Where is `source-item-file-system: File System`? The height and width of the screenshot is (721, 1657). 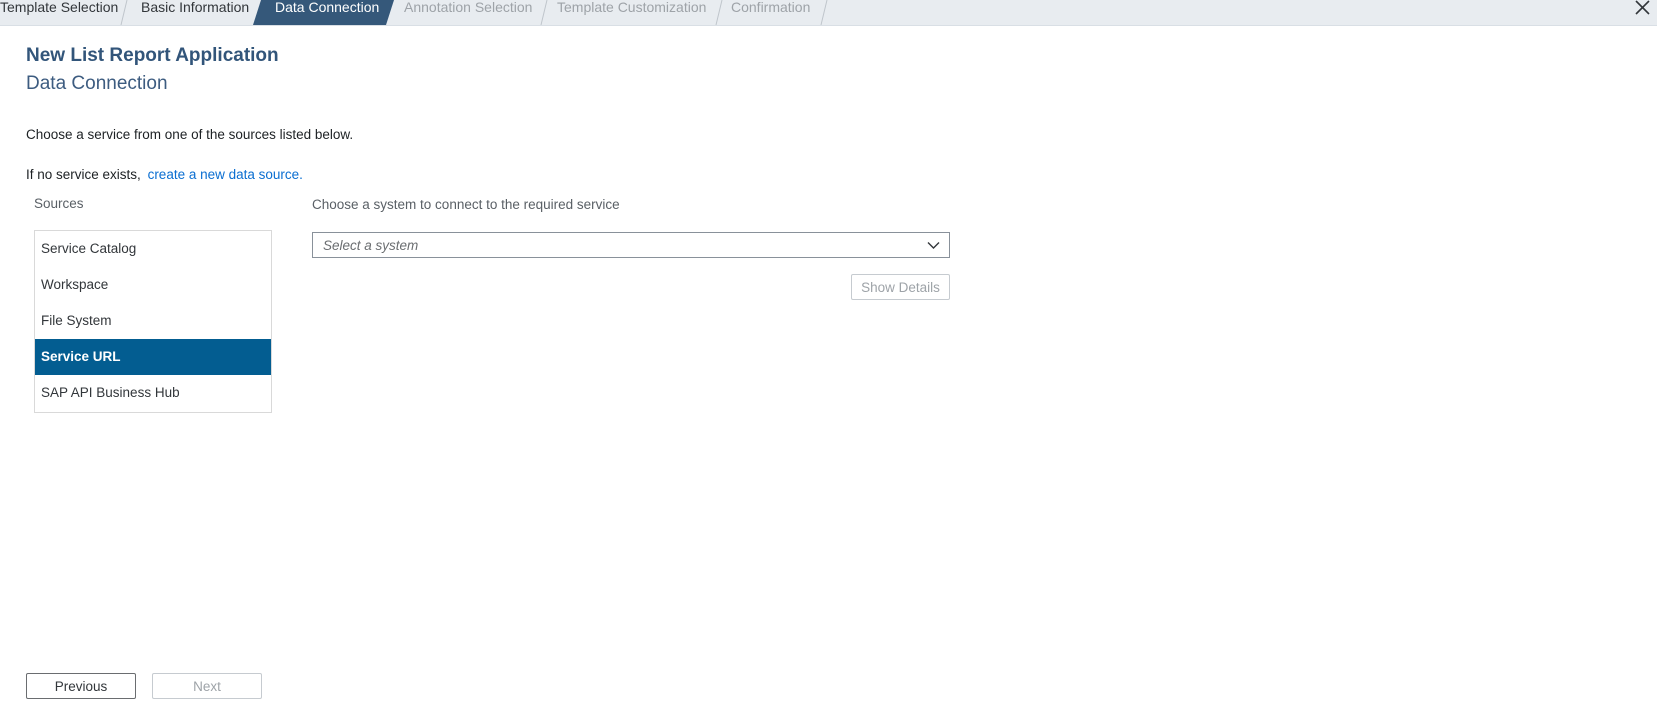 source-item-file-system: File System is located at coordinates (153, 321).